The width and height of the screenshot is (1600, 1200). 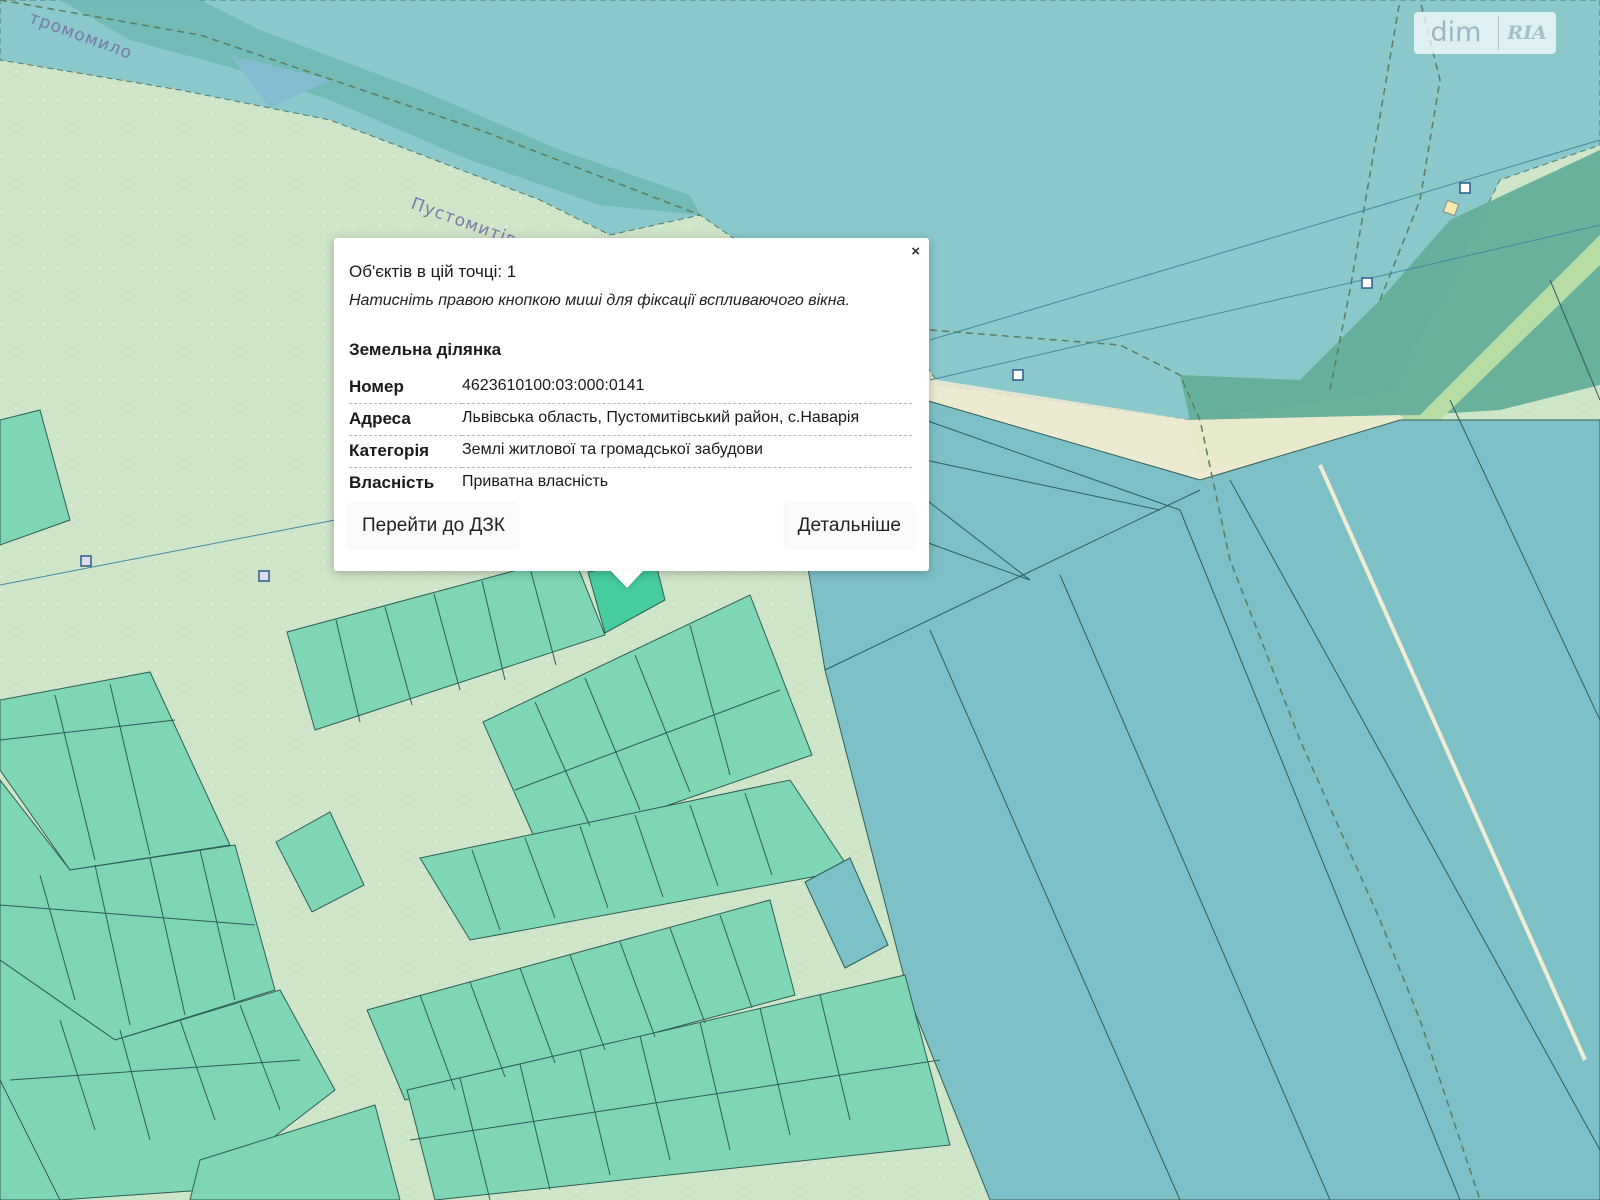 What do you see at coordinates (630, 484) in the screenshot?
I see `attribute-row: Власність Приватна власність` at bounding box center [630, 484].